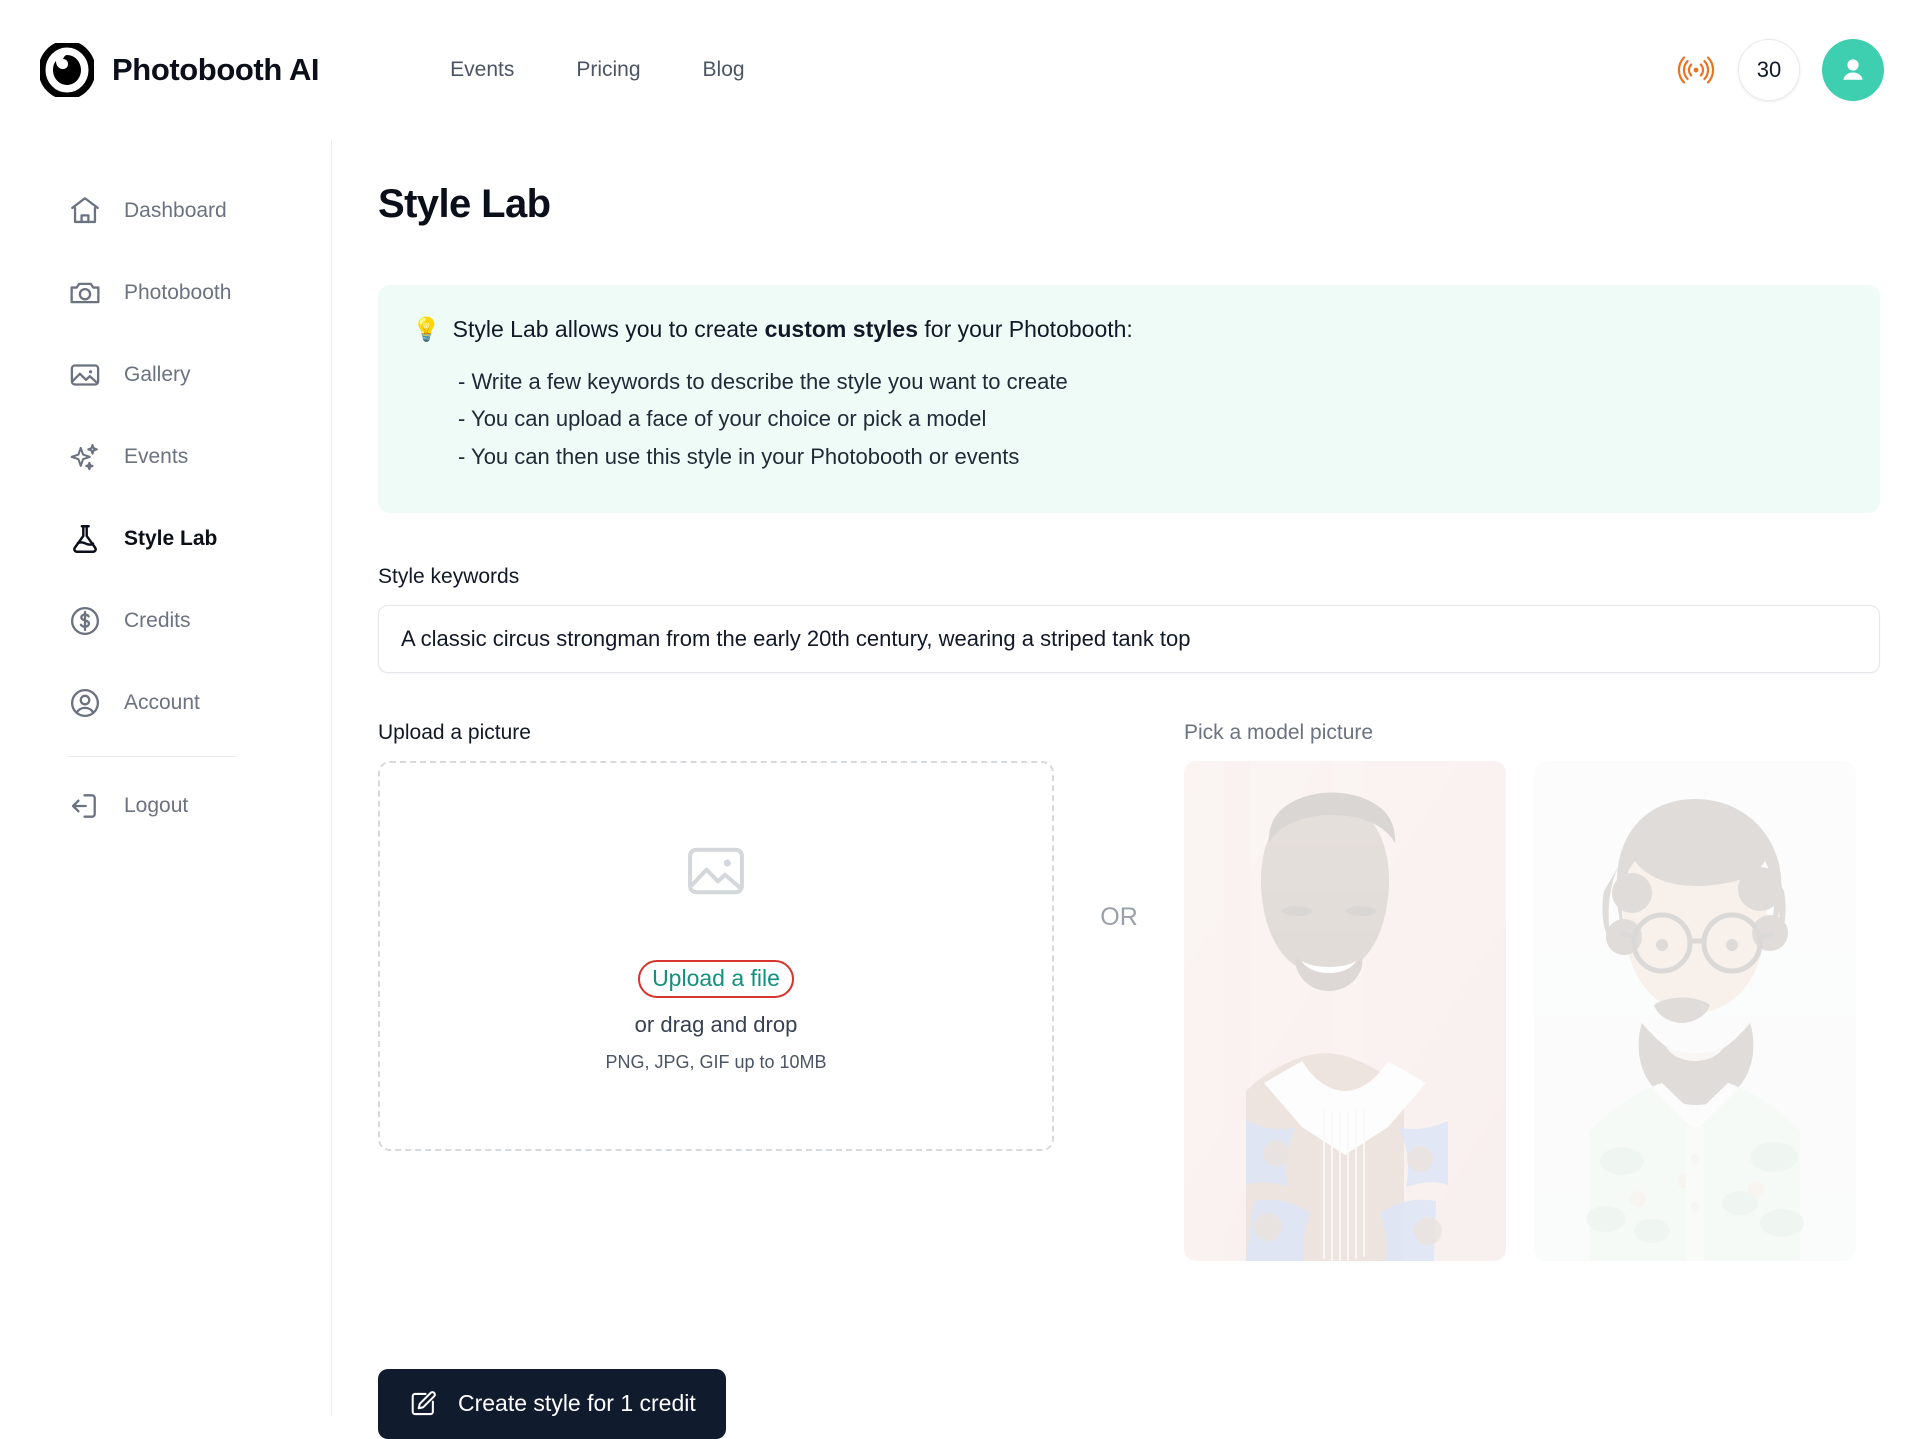 The height and width of the screenshot is (1439, 1920). What do you see at coordinates (482, 70) in the screenshot?
I see `nav-link-events: Events` at bounding box center [482, 70].